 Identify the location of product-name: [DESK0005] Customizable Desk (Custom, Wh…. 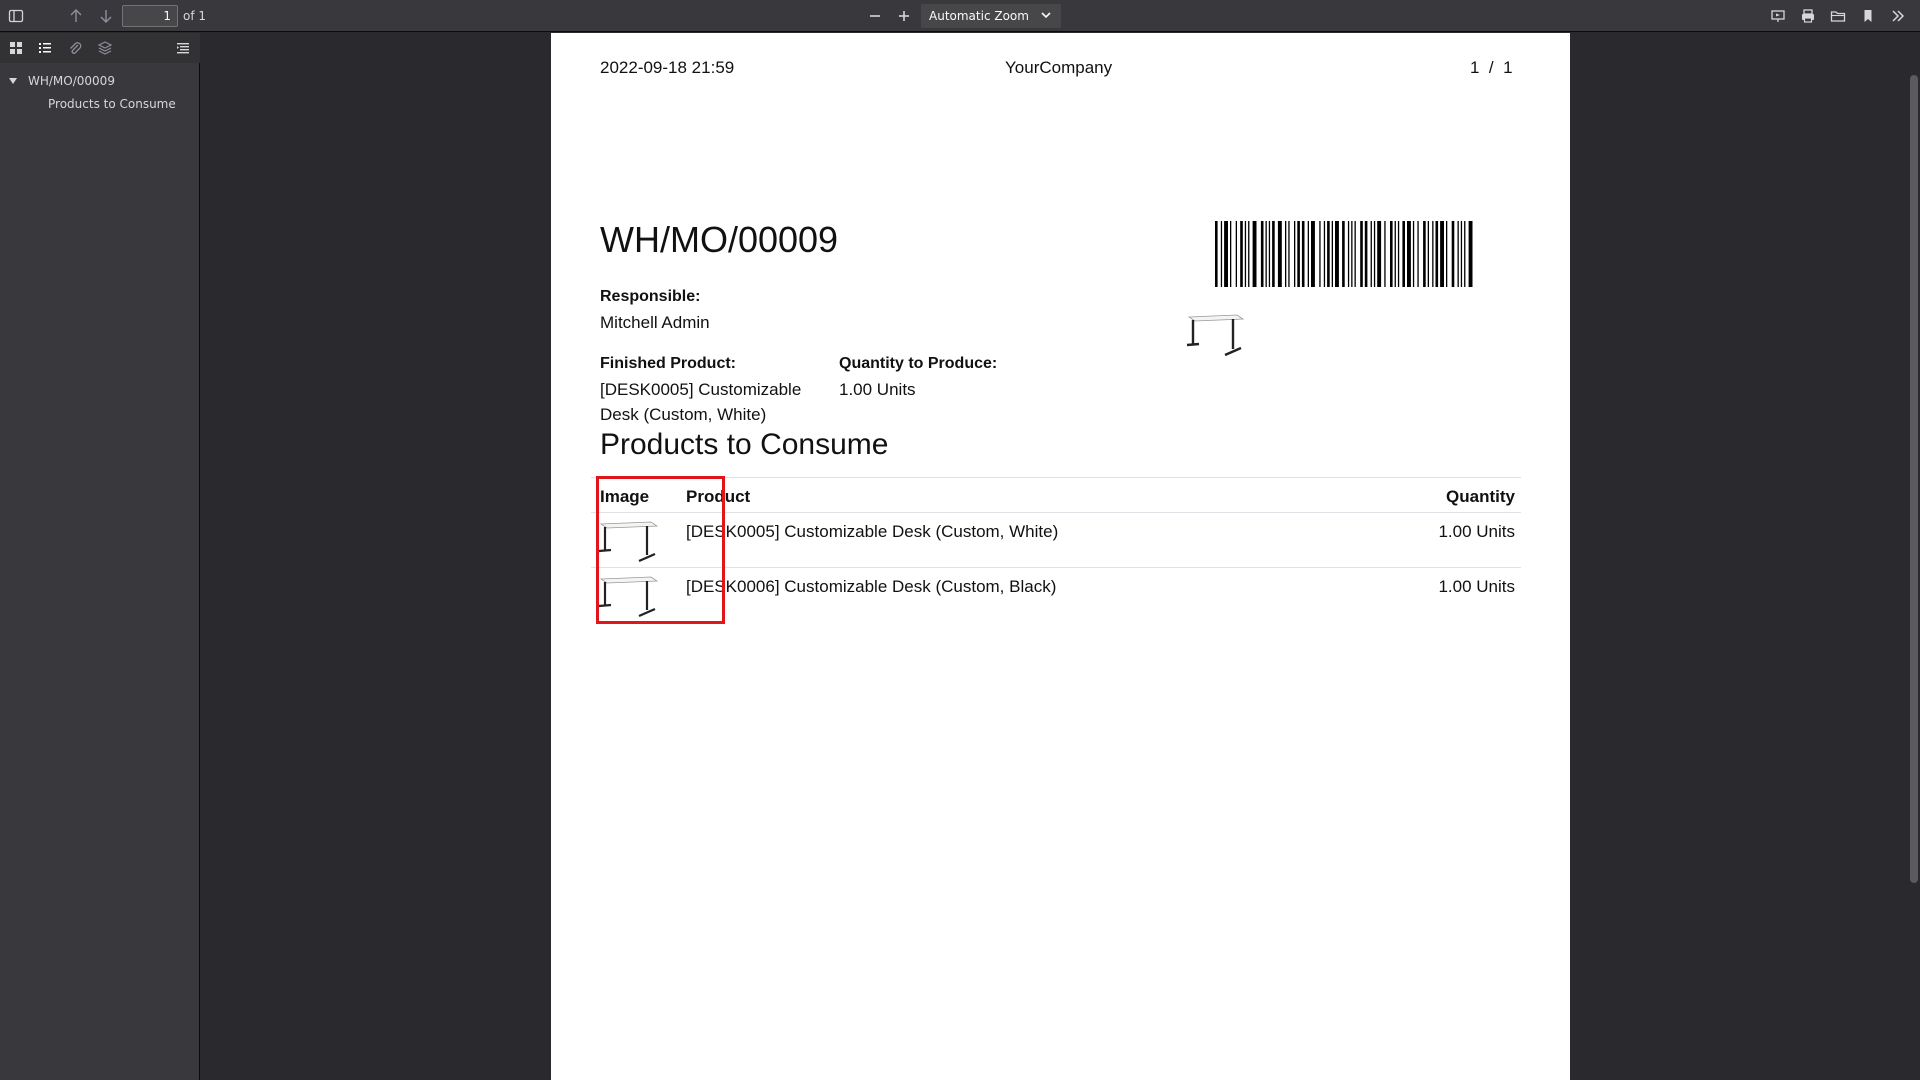
(872, 531).